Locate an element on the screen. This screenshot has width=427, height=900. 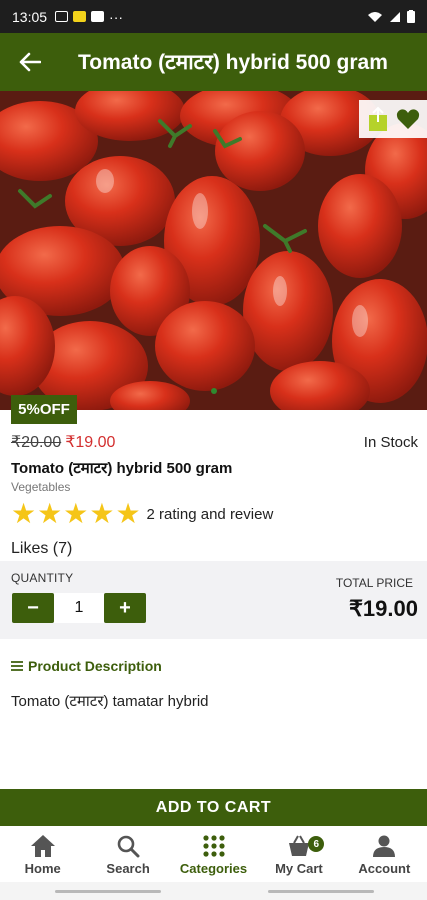
grid-icon is located at coordinates (213, 846).